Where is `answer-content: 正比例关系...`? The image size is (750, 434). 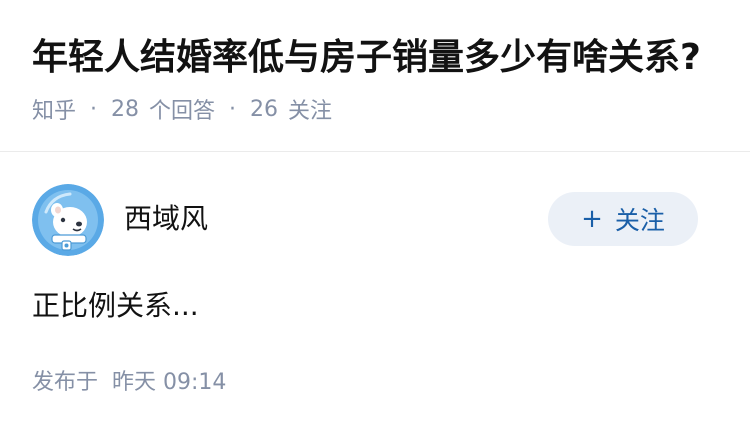
answer-content: 正比例关系... is located at coordinates (115, 306).